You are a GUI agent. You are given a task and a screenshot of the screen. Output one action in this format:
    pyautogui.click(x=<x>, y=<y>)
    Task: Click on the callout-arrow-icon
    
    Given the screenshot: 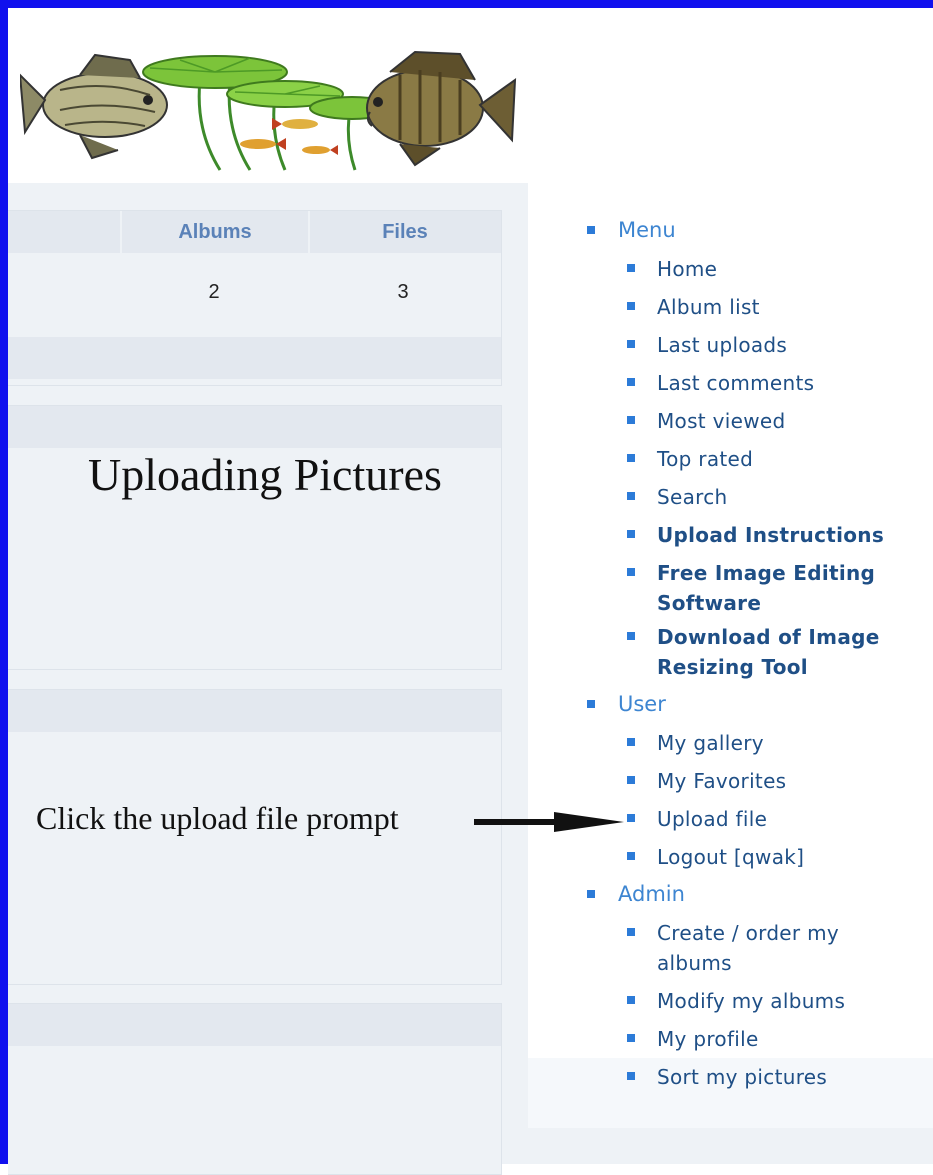 What is the action you would take?
    pyautogui.click(x=549, y=822)
    